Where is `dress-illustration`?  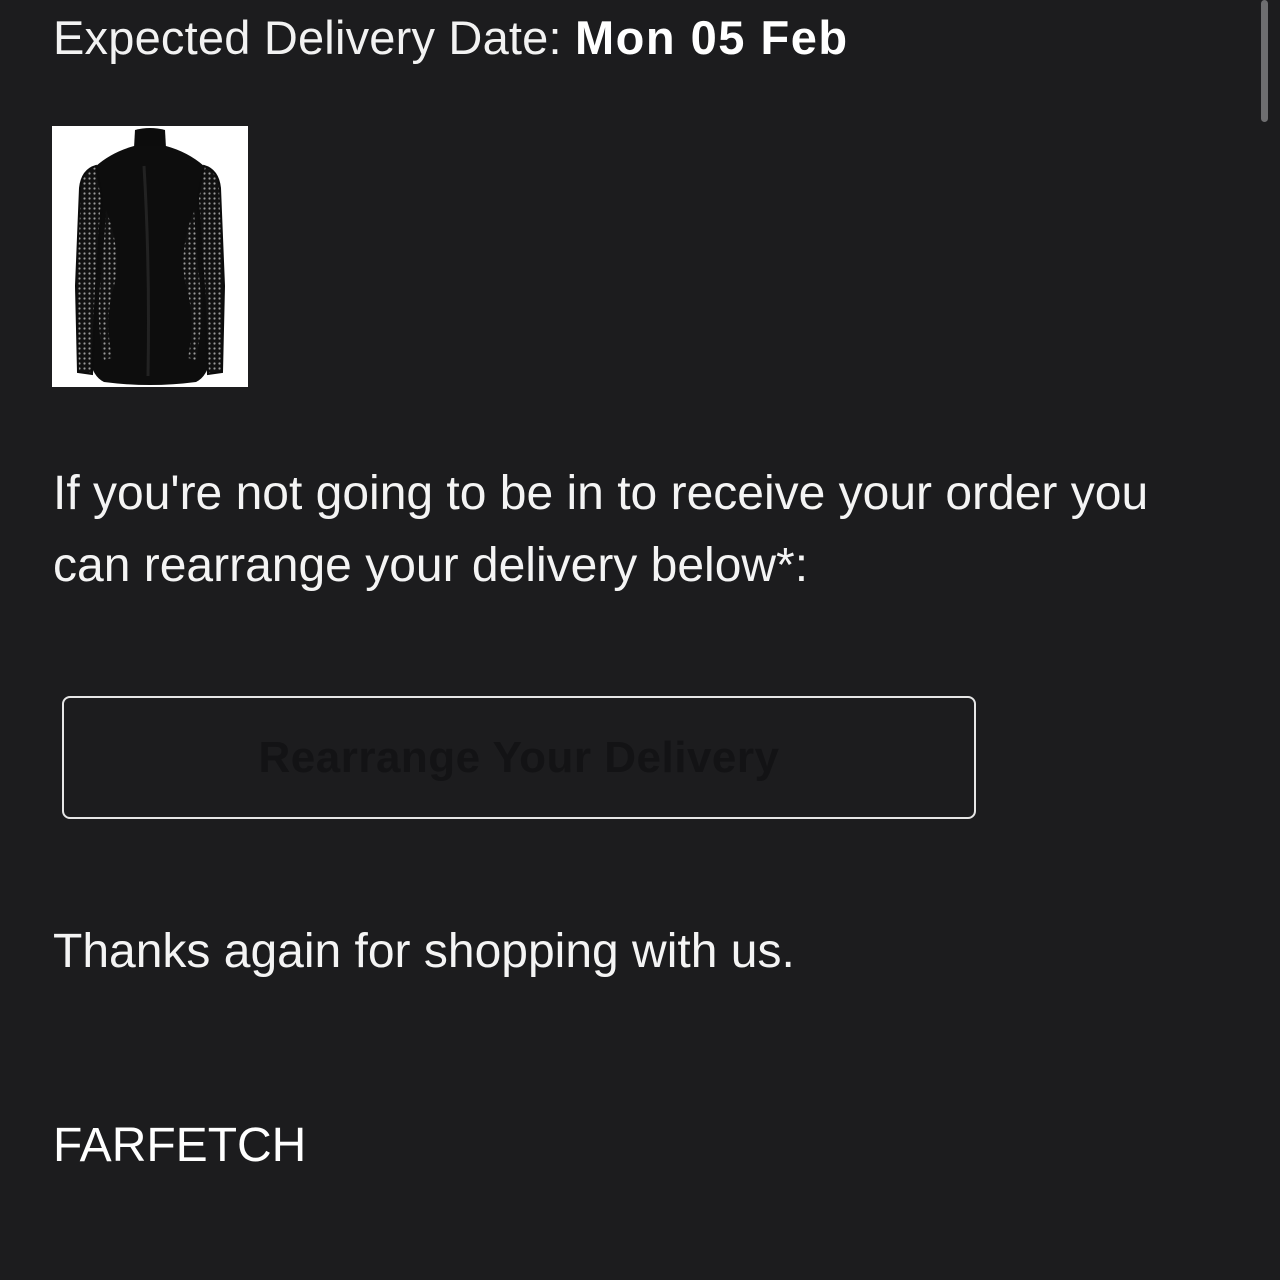
dress-illustration is located at coordinates (150, 256).